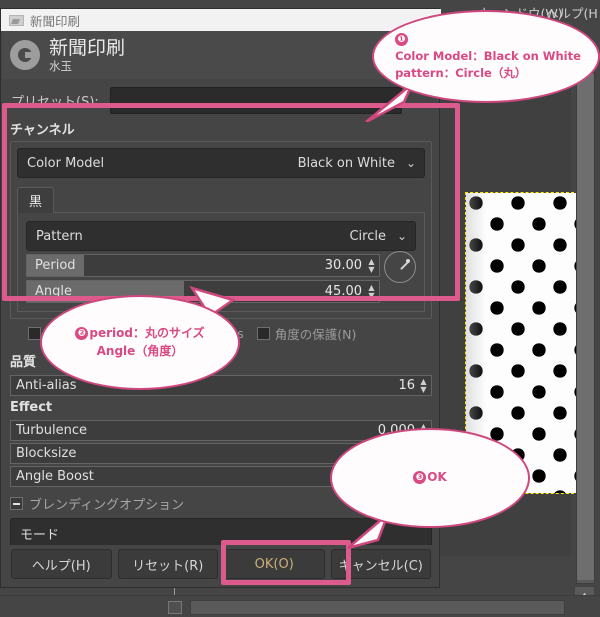 The width and height of the screenshot is (600, 617). I want to click on pattern-checkbox, so click(34, 333).